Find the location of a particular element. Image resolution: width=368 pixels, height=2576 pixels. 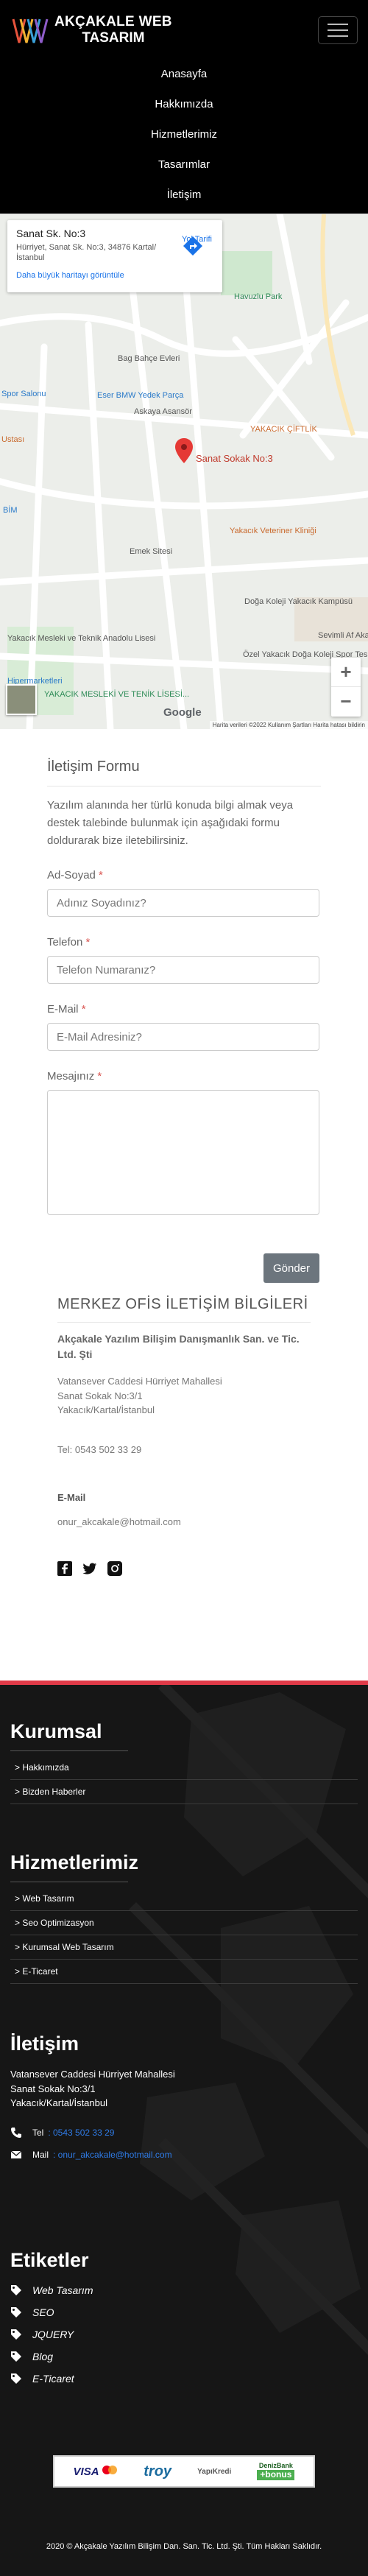

nav-item-services: Hizmetlerimiz is located at coordinates (184, 134).